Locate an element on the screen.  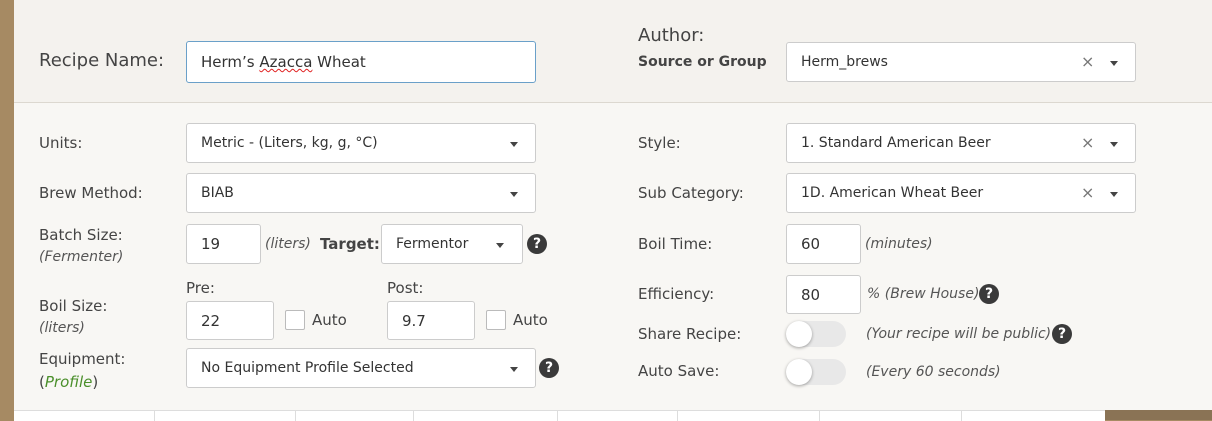
units-label: Units: is located at coordinates (61, 143).